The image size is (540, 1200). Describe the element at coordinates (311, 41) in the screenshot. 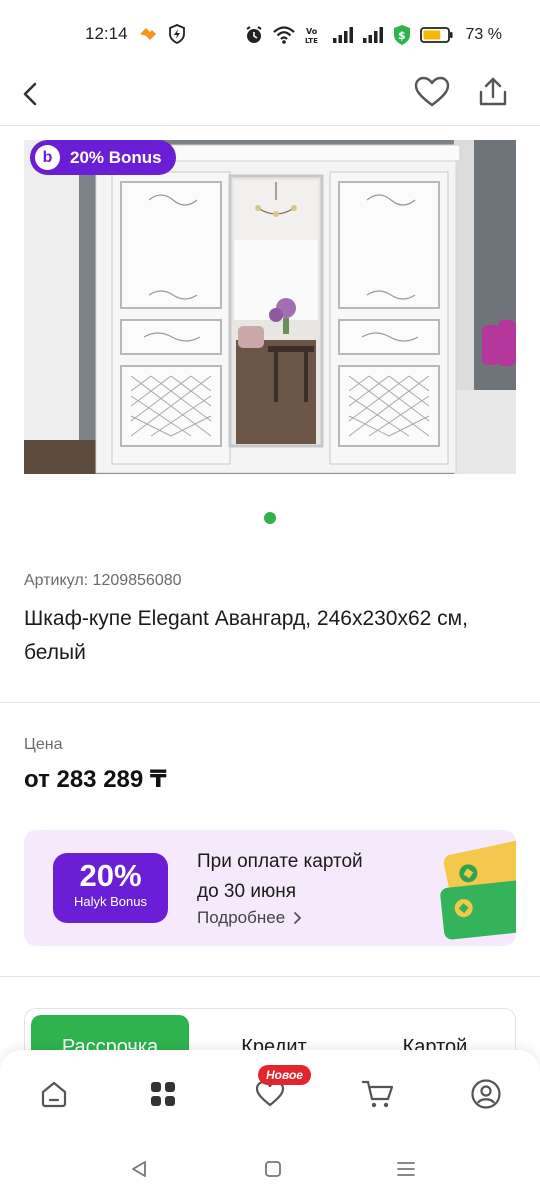

I see `svg-text: LTE` at that location.